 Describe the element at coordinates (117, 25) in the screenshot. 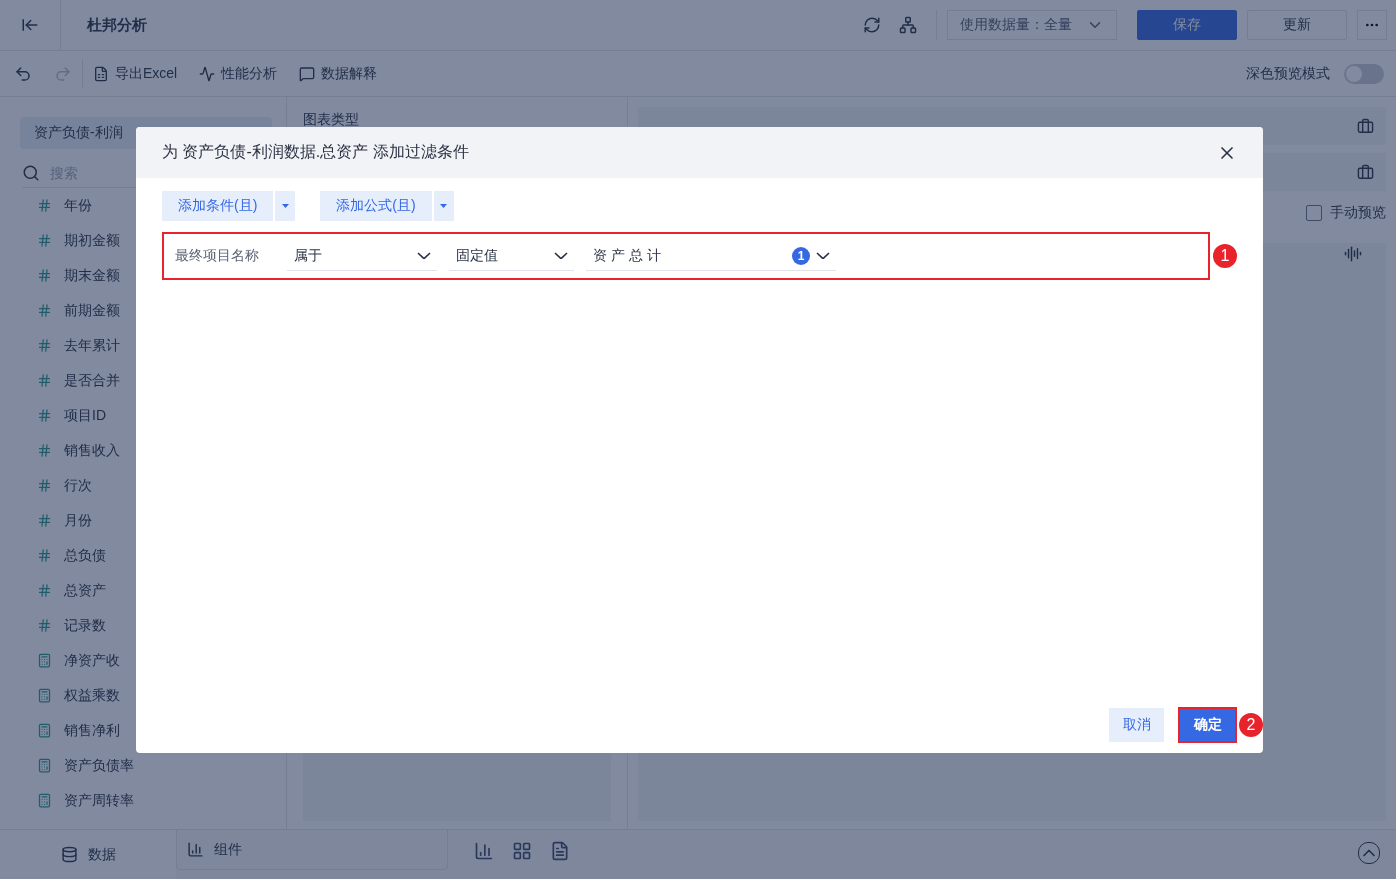

I see `page-title: 杜邦分析` at that location.